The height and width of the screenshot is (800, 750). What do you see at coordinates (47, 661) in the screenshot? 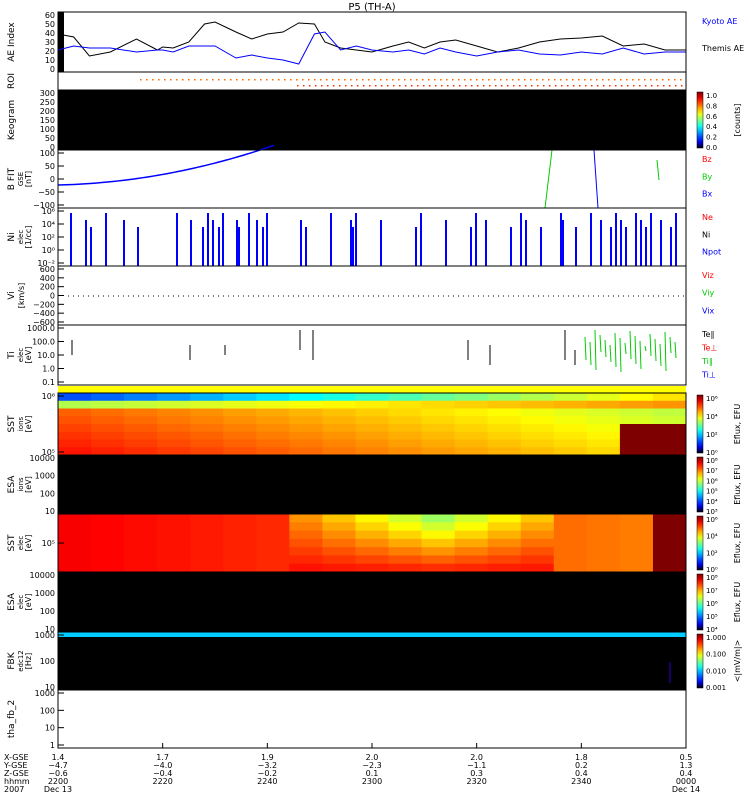
I see `fbk-ytick: 100` at bounding box center [47, 661].